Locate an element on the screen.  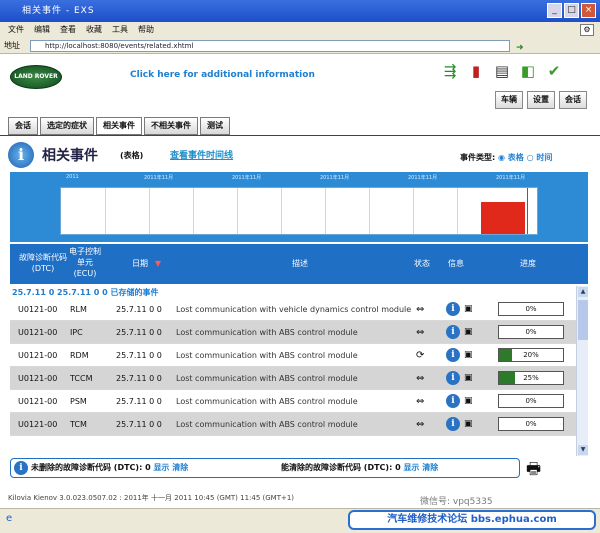
progress-label: 25% is located at coordinates (531, 378).